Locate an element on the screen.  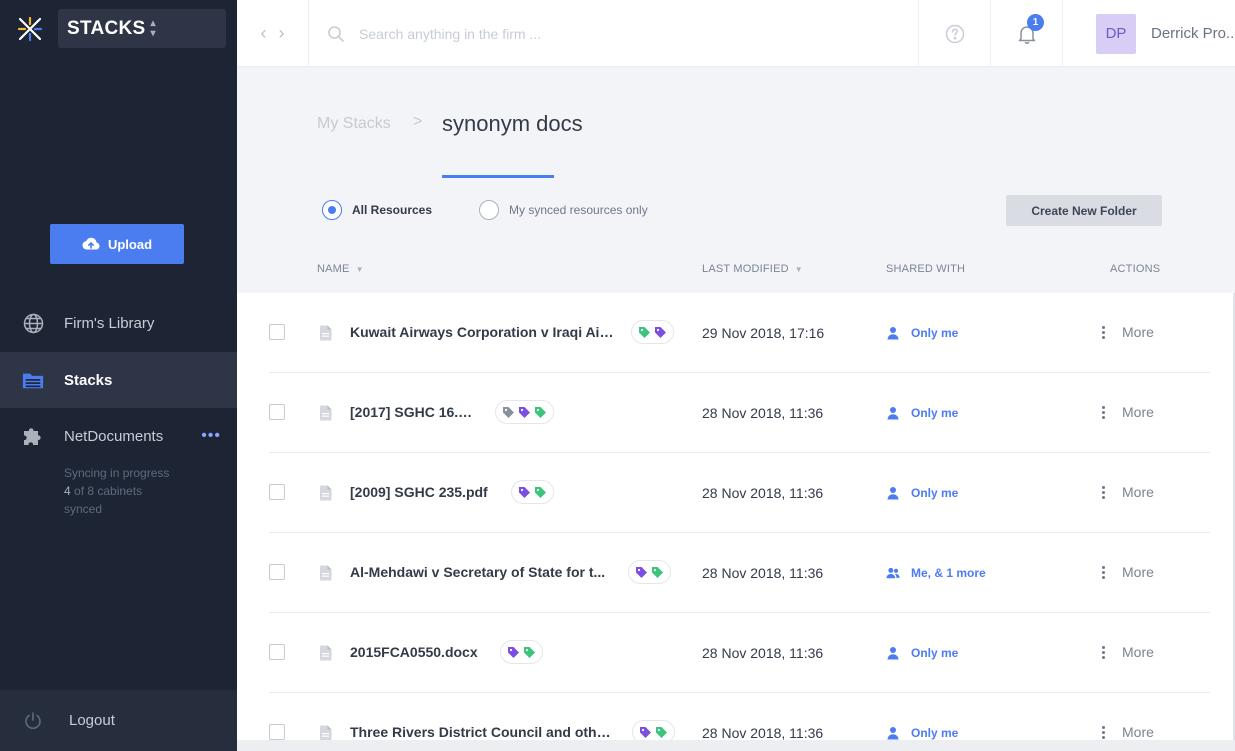
sidebar-item-stacks: Stacks is located at coordinates (118, 380).